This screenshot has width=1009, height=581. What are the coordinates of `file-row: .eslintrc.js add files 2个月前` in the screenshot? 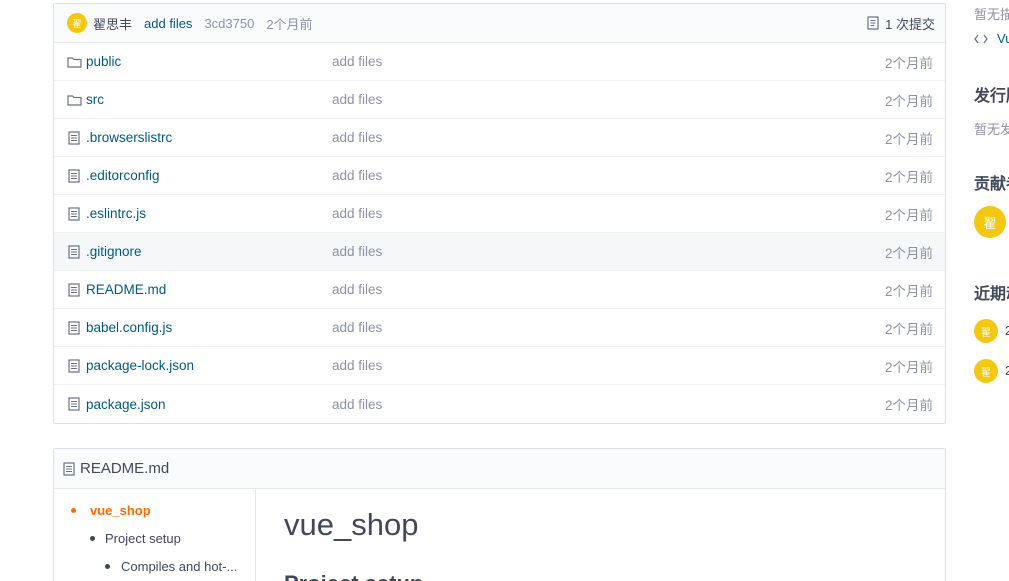 It's located at (499, 214).